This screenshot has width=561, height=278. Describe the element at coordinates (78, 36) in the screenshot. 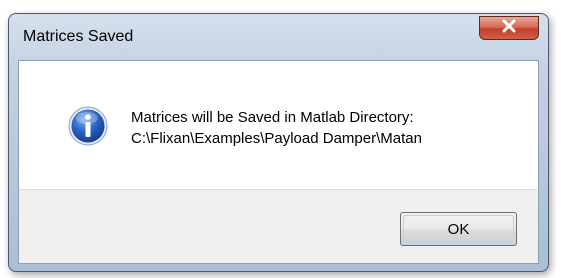

I see `dialog-title: Matrices Saved` at that location.